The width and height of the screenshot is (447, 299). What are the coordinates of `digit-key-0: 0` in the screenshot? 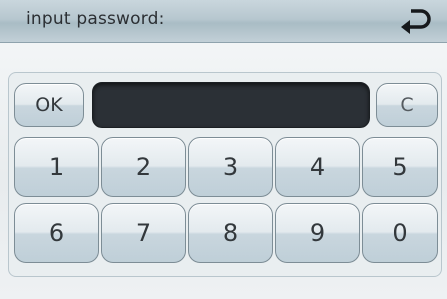 It's located at (400, 233).